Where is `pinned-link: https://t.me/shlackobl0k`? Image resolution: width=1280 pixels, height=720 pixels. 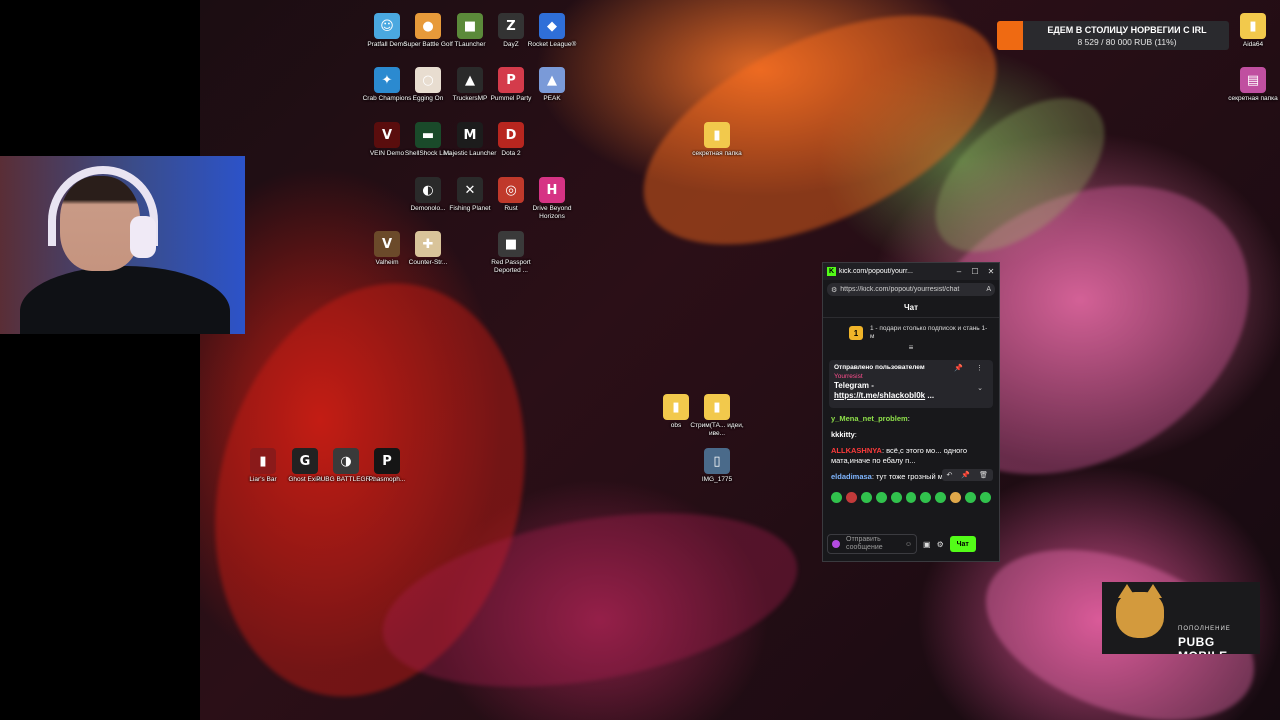 pinned-link: https://t.me/shlackobl0k is located at coordinates (879, 395).